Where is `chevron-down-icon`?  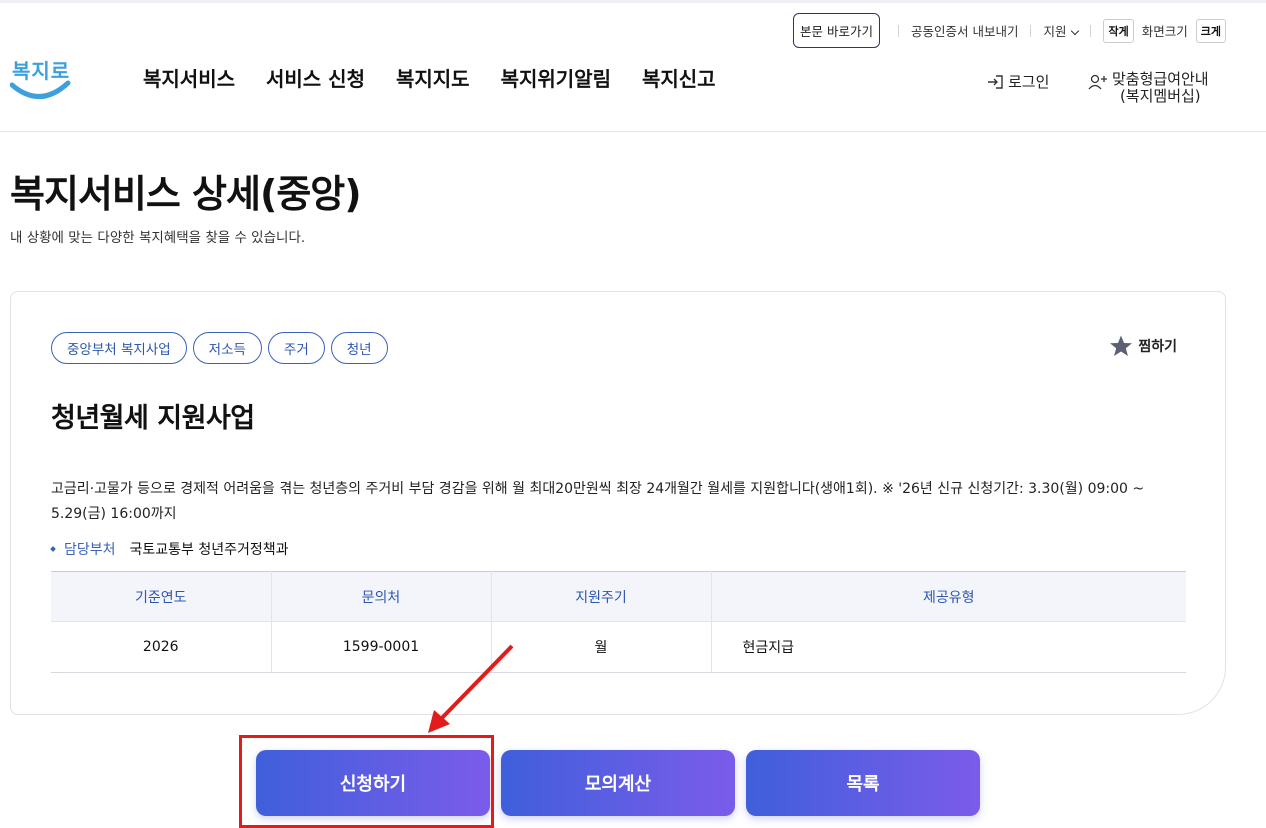
chevron-down-icon is located at coordinates (1075, 31).